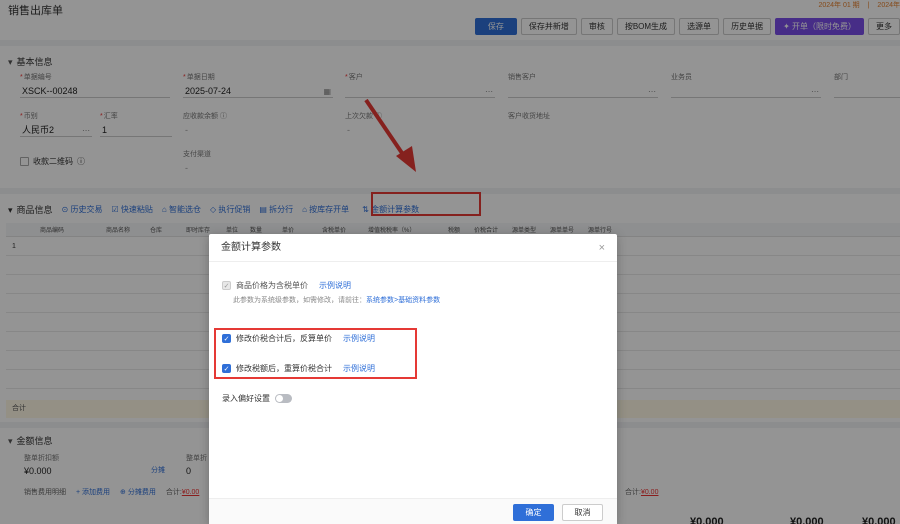 The height and width of the screenshot is (524, 900). Describe the element at coordinates (226, 338) in the screenshot. I see `recalc-unit-price-checkbox: ✓` at that location.